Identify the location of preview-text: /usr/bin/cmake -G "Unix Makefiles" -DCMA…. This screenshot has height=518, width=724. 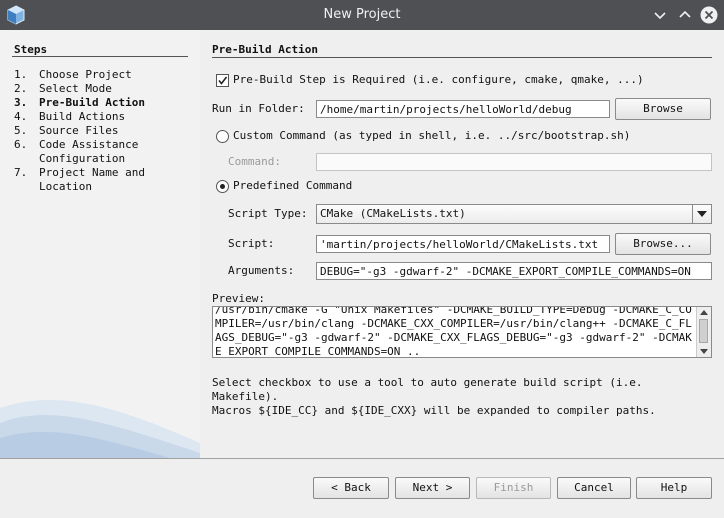
(453, 332).